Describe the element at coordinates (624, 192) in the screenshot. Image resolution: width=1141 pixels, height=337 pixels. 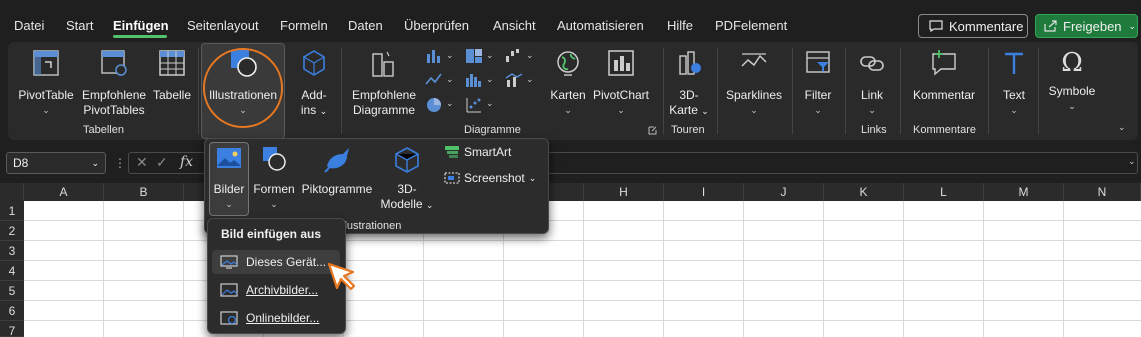
I see `column-header-h: H` at that location.